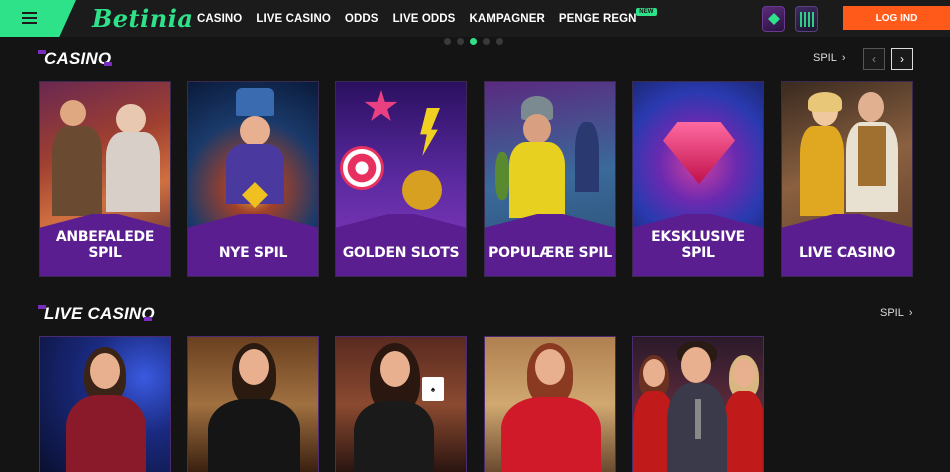 This screenshot has width=950, height=472. What do you see at coordinates (550, 253) in the screenshot?
I see `card-label: POPULÆRE SPIL` at bounding box center [550, 253].